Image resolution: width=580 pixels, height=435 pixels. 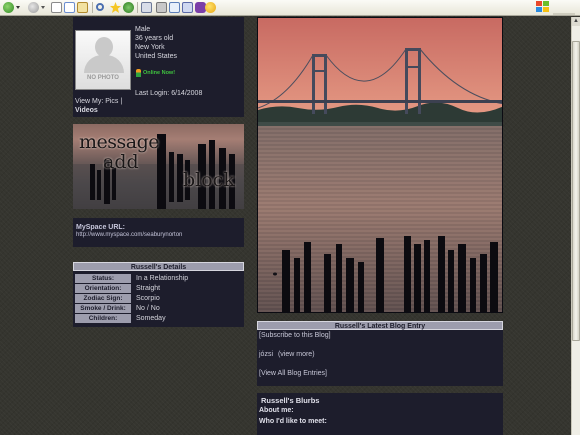 I want to click on profile-country: United States, so click(x=156, y=56).